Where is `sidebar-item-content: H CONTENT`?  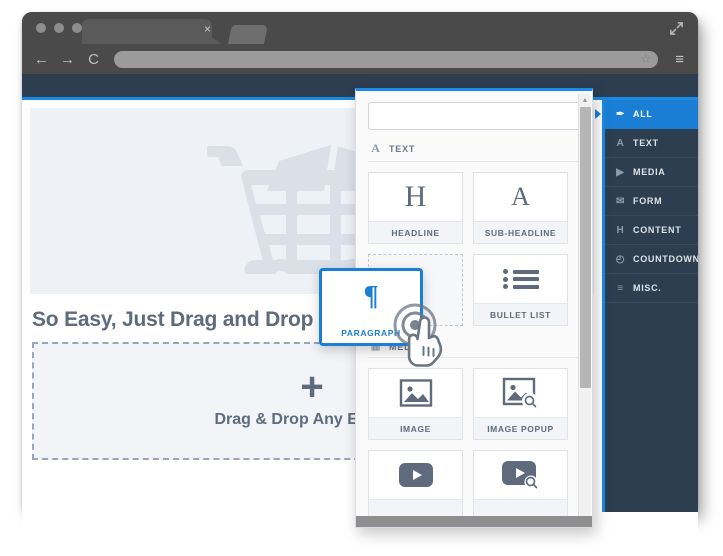
sidebar-item-content: H CONTENT is located at coordinates (651, 230).